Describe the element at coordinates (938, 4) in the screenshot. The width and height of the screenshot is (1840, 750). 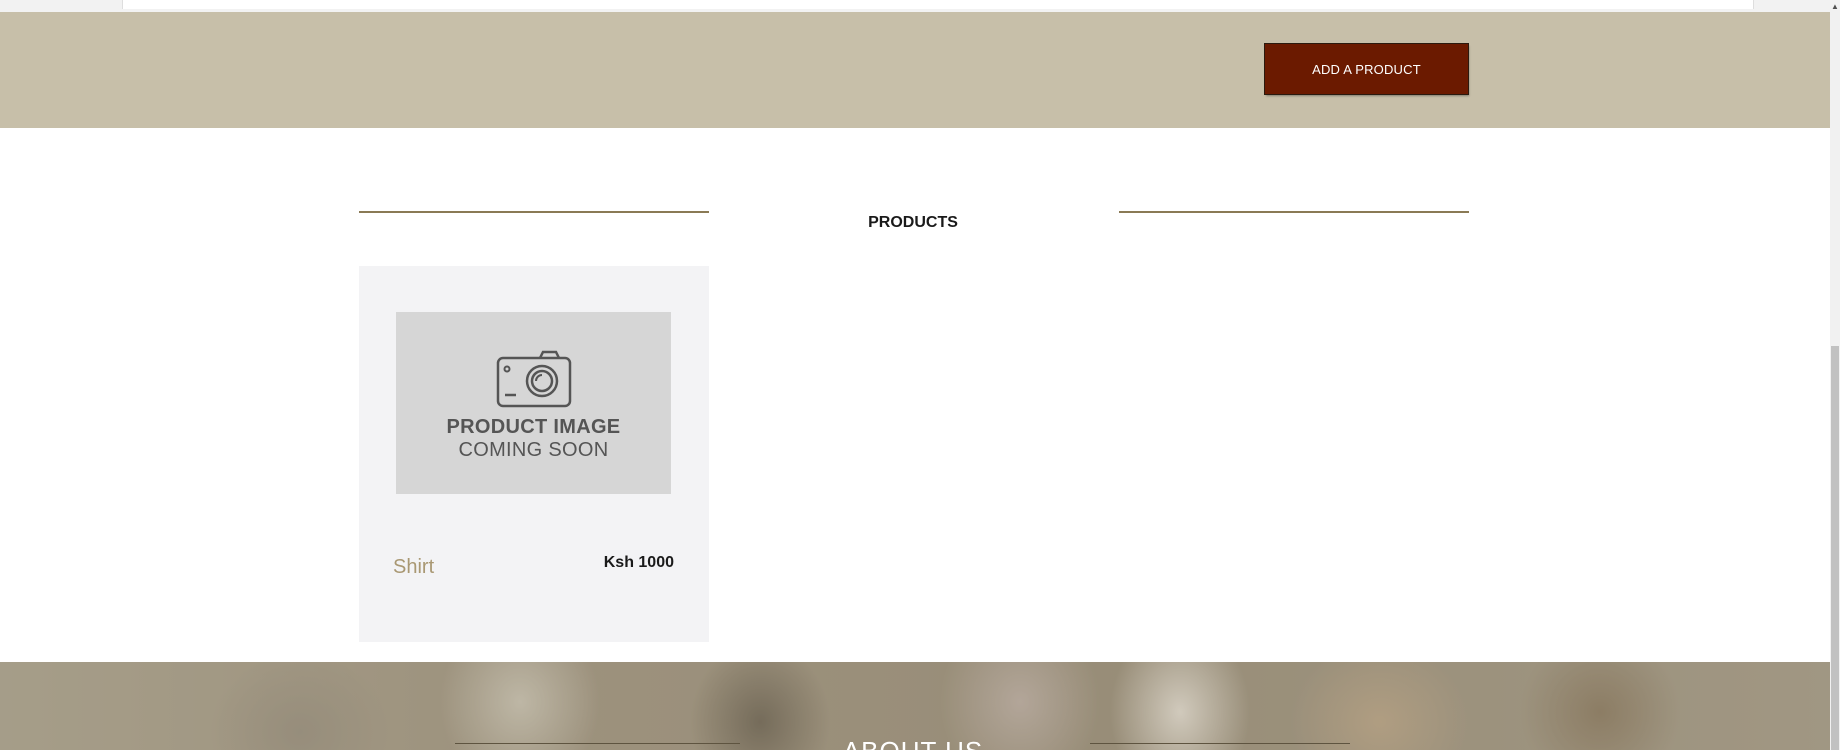
I see `top-strip-inner` at that location.